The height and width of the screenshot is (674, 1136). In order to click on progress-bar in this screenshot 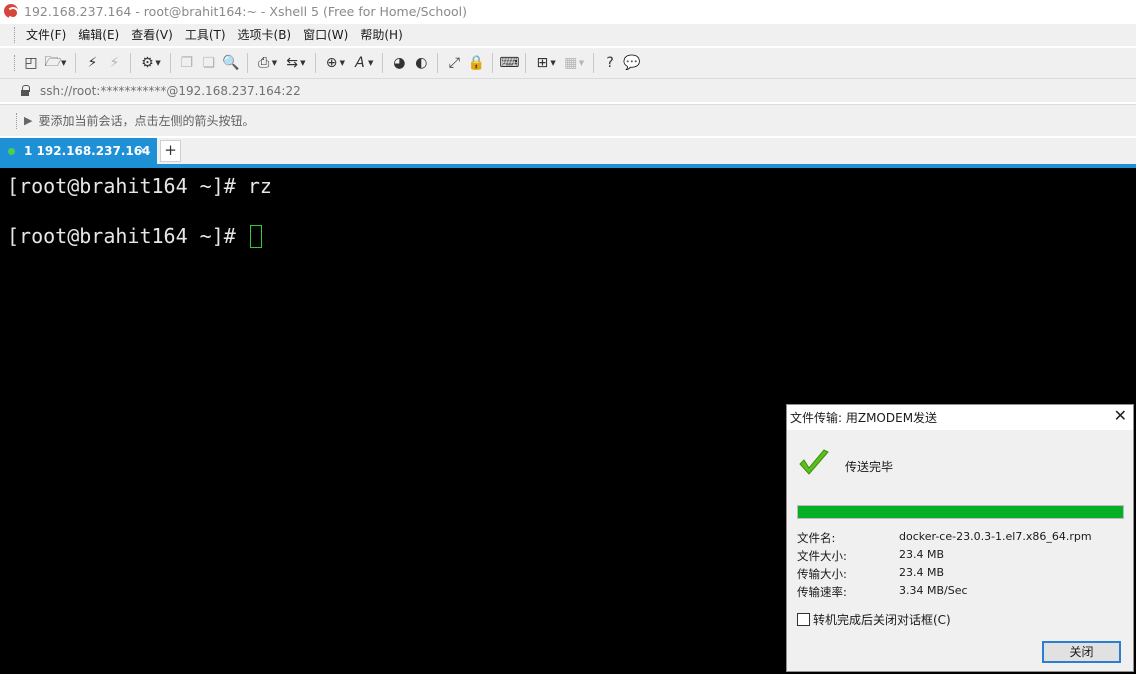, I will do `click(960, 512)`.